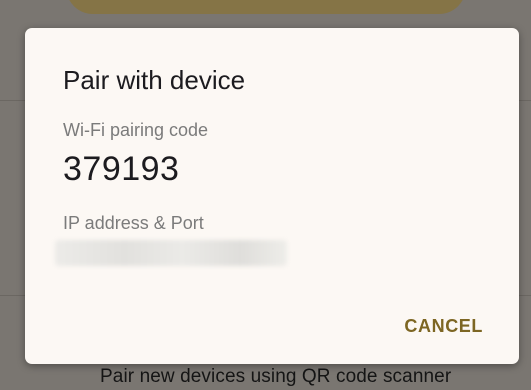  I want to click on pairing-code-value: 379193, so click(121, 169).